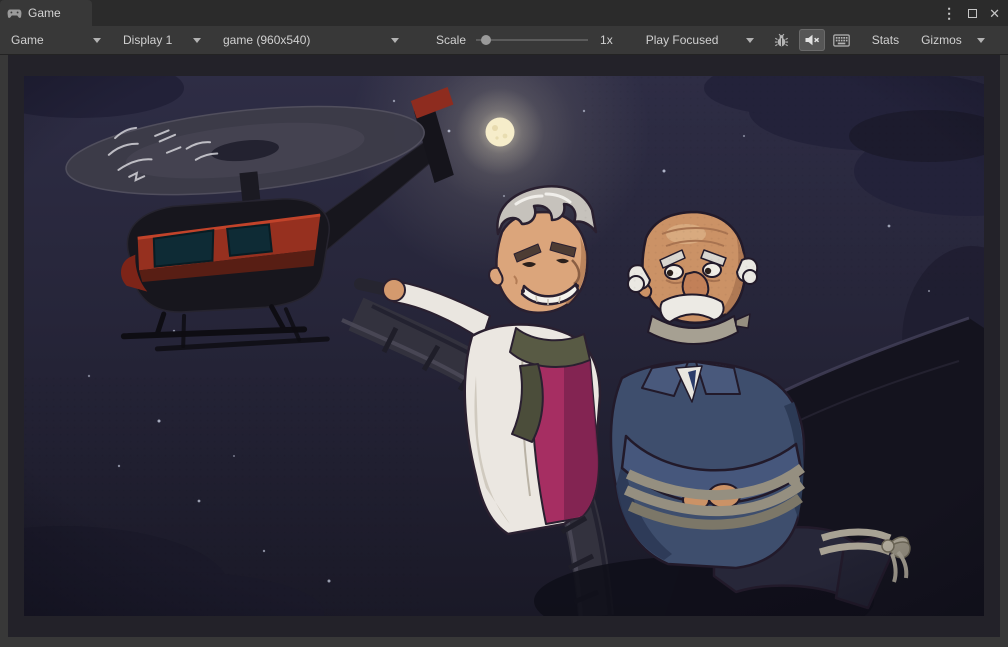 The height and width of the screenshot is (647, 1008). I want to click on play-mode-dropdown: Play Focused, so click(700, 40).